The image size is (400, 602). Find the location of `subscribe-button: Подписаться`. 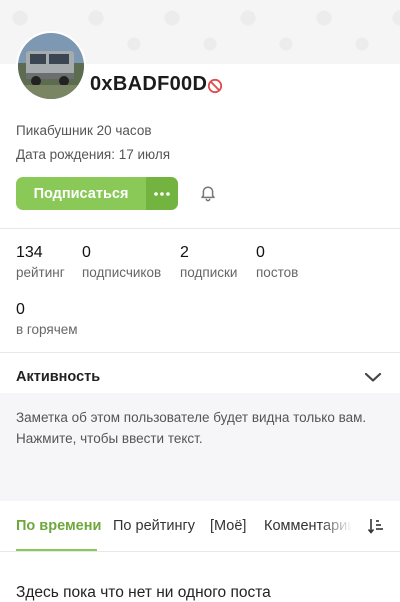

subscribe-button: Подписаться is located at coordinates (81, 193).